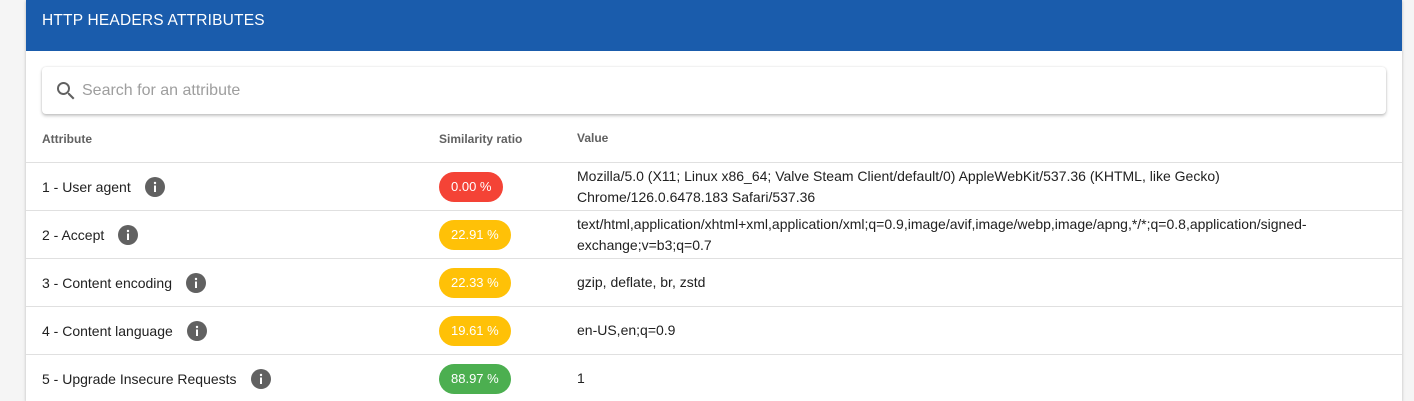  Describe the element at coordinates (714, 25) in the screenshot. I see `card-header: HTTP HEADERS ATTRIBUTES` at that location.